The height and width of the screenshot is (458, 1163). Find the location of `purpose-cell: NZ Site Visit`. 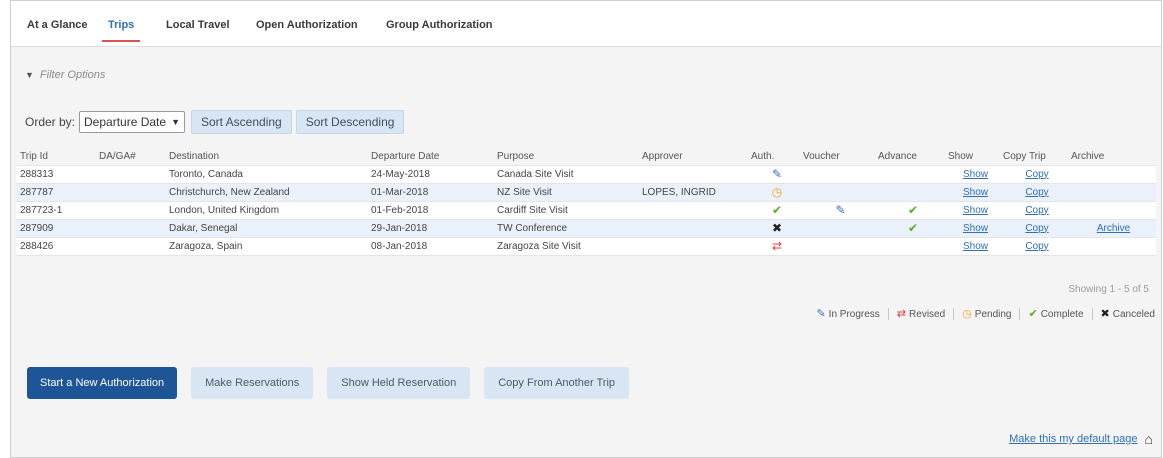

purpose-cell: NZ Site Visit is located at coordinates (565, 191).